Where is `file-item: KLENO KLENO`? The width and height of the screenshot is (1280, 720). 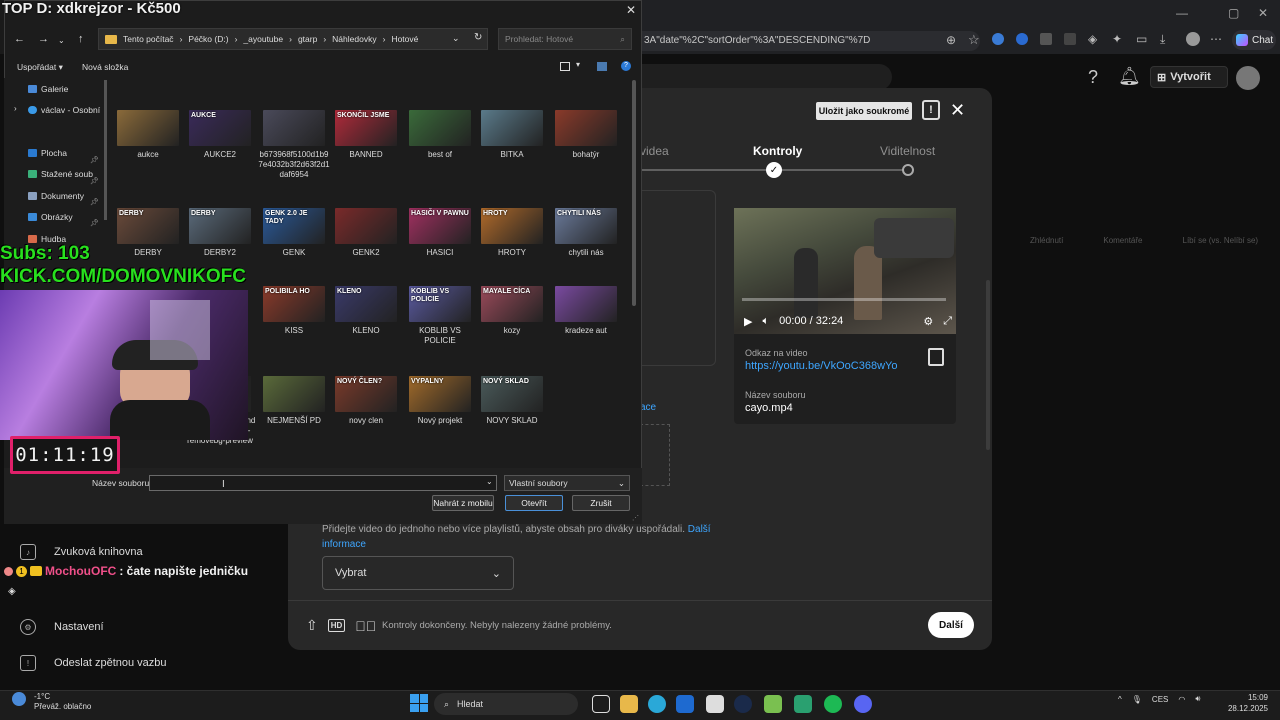
file-item: KLENO KLENO is located at coordinates (366, 306).